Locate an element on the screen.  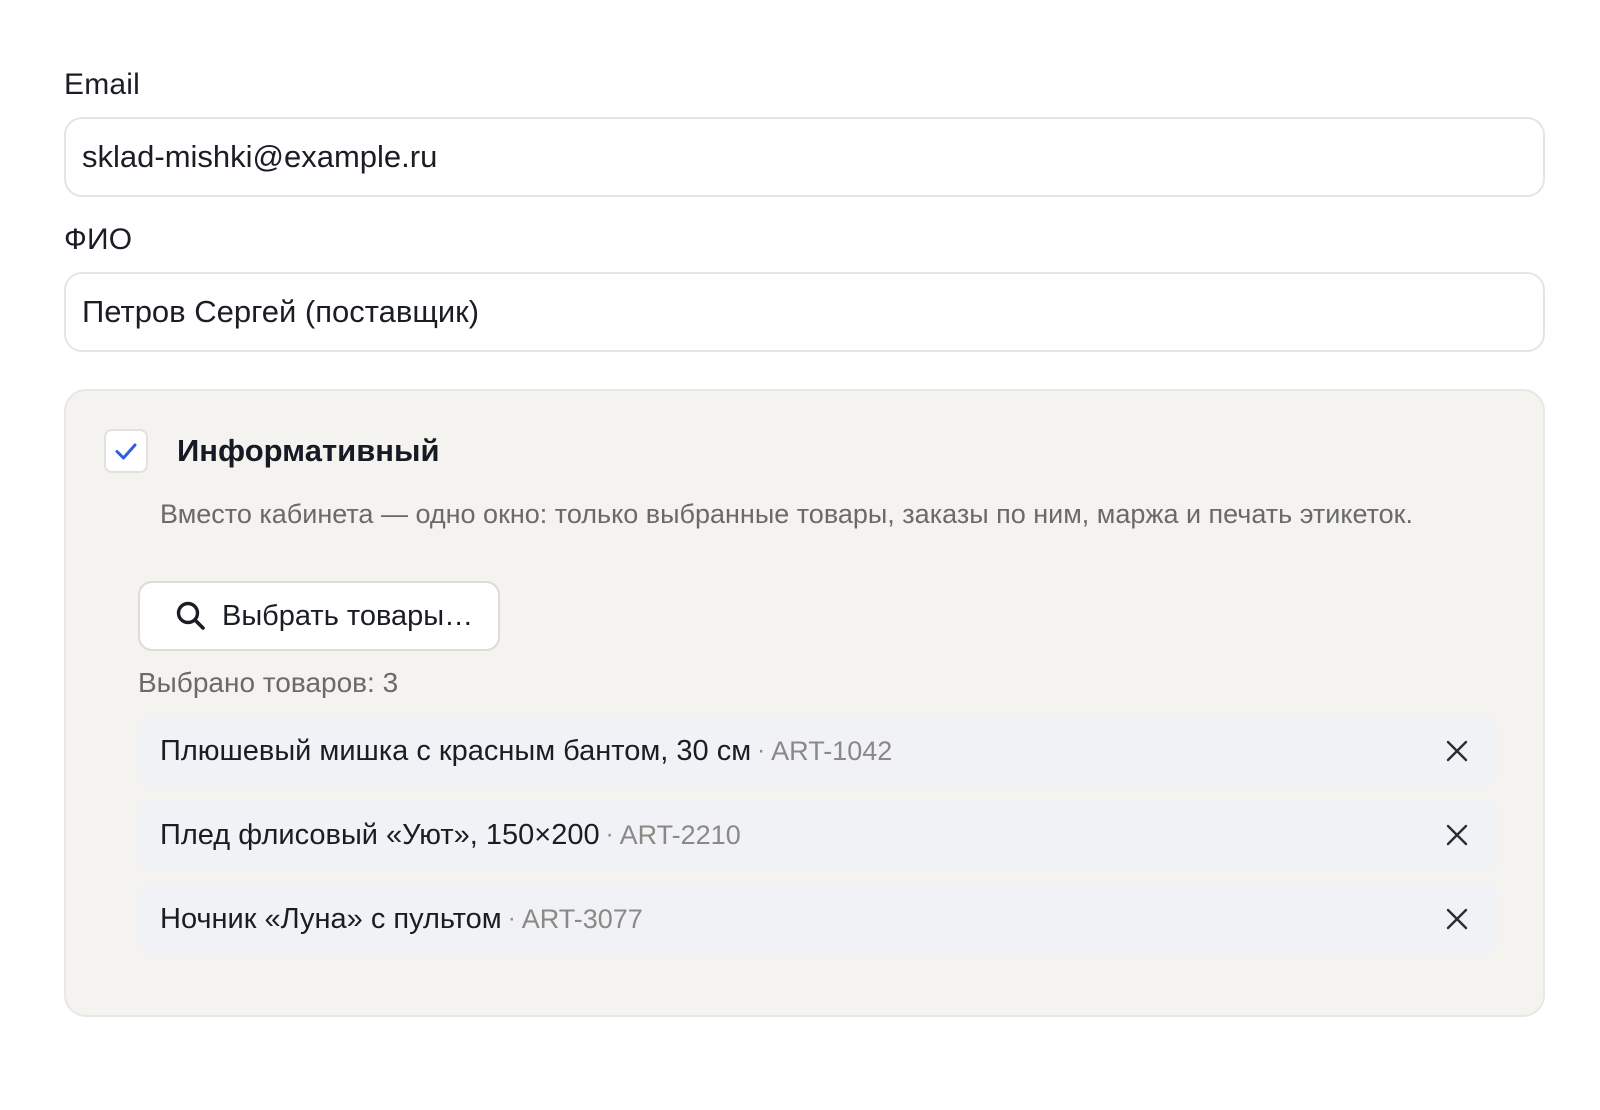
checkmark-icon is located at coordinates (126, 451).